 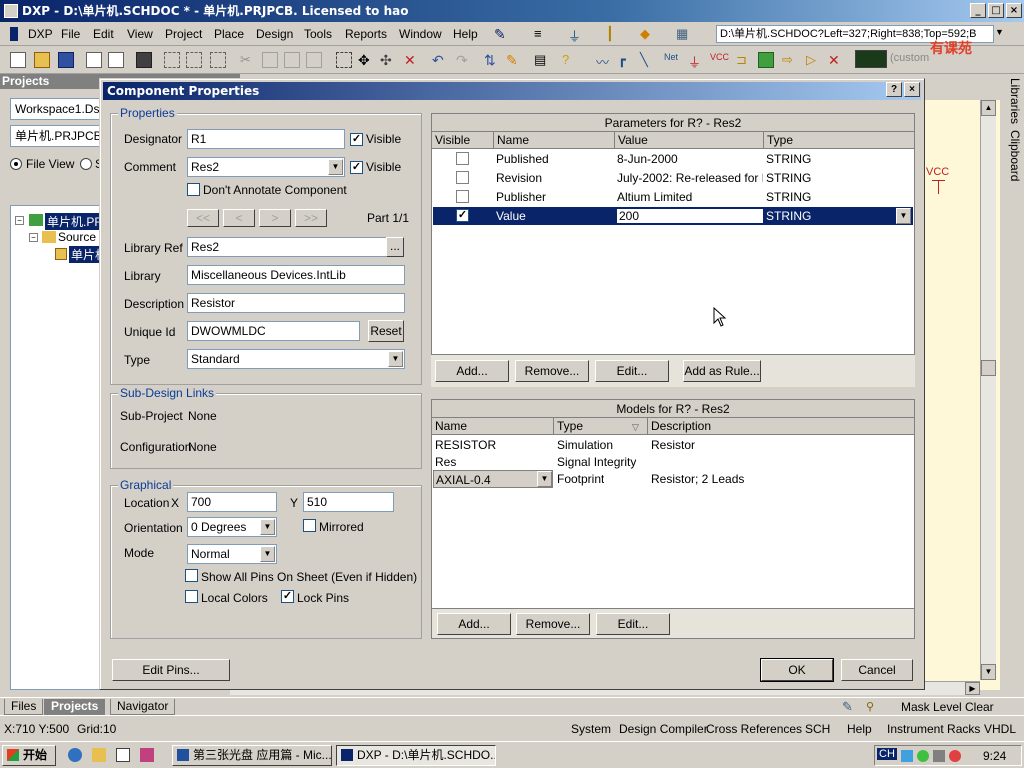 I want to click on browse-library-icon: ▤, so click(x=542, y=60).